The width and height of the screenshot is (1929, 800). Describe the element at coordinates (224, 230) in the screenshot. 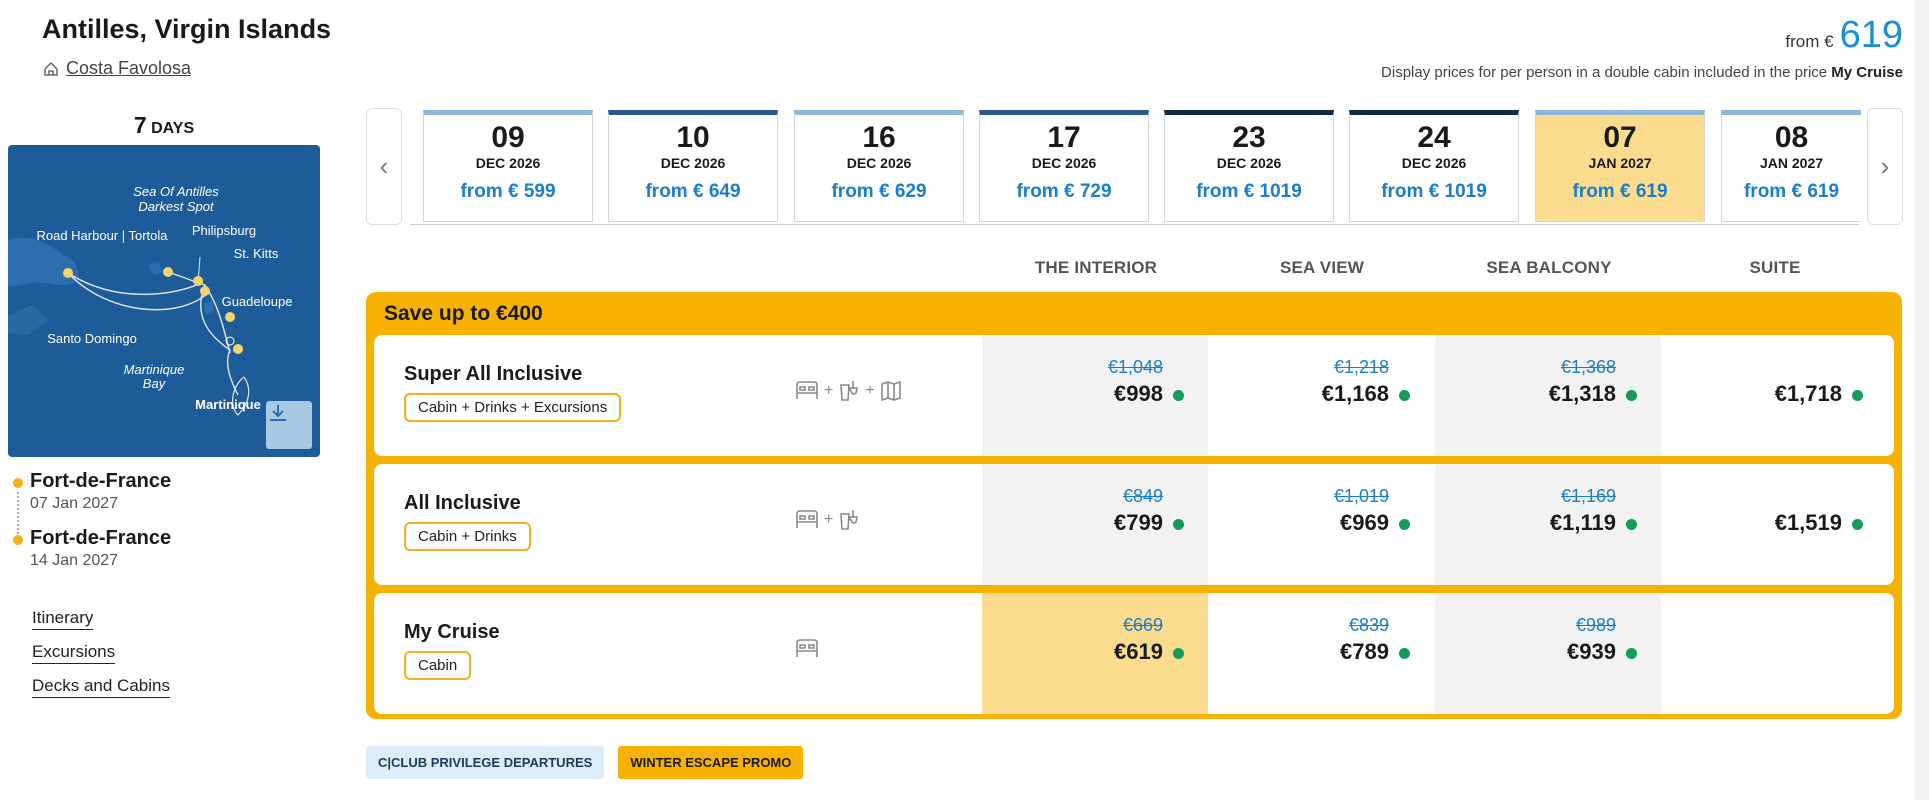

I see `map-label: Philipsburg` at that location.